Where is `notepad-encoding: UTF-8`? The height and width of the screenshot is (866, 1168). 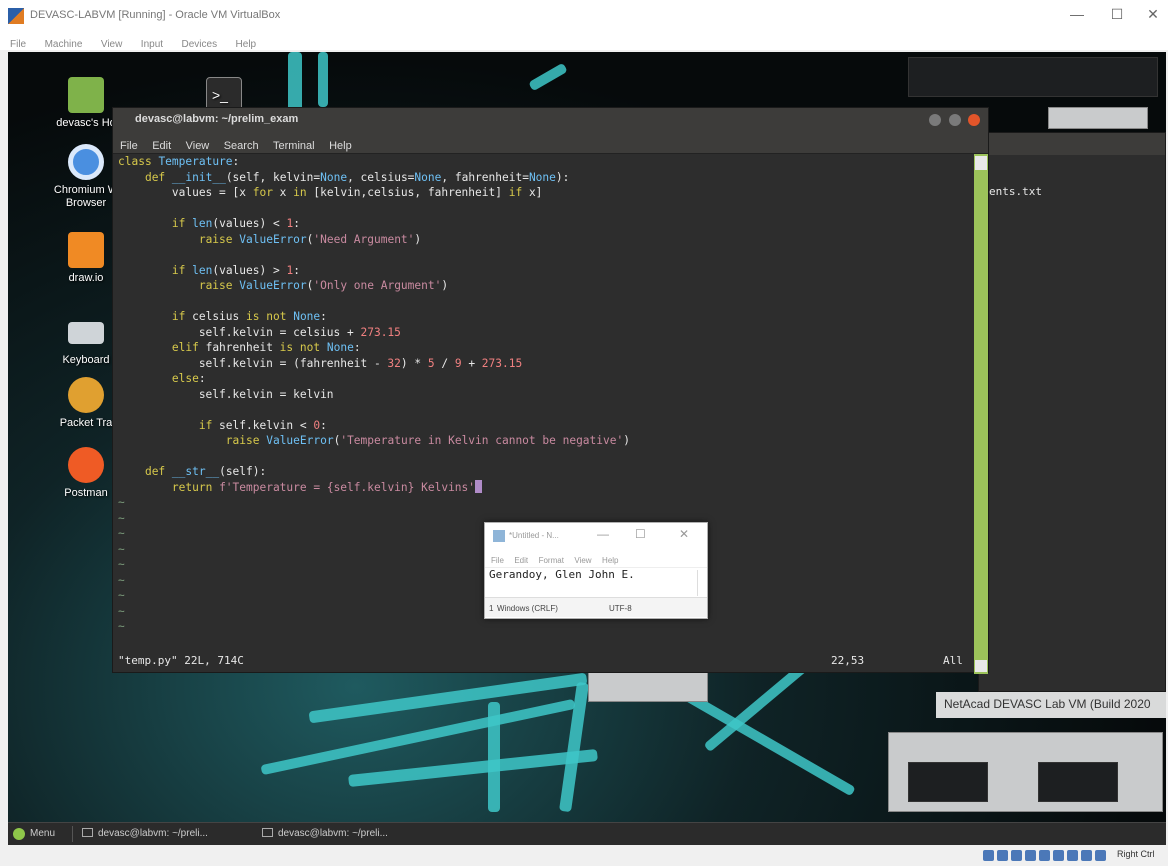
notepad-encoding: UTF-8 is located at coordinates (620, 608).